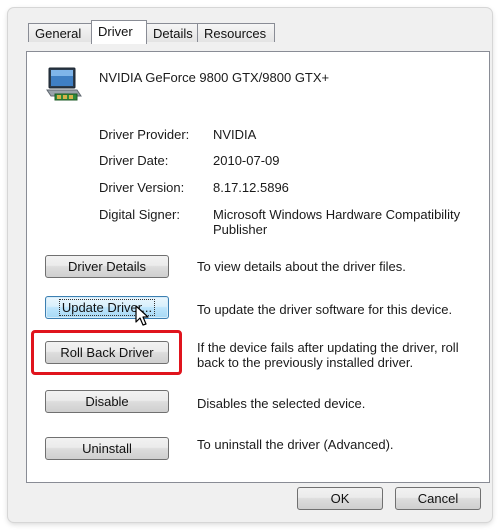 This screenshot has width=500, height=530. What do you see at coordinates (246, 160) in the screenshot?
I see `driver-date-value: 2010-07-09` at bounding box center [246, 160].